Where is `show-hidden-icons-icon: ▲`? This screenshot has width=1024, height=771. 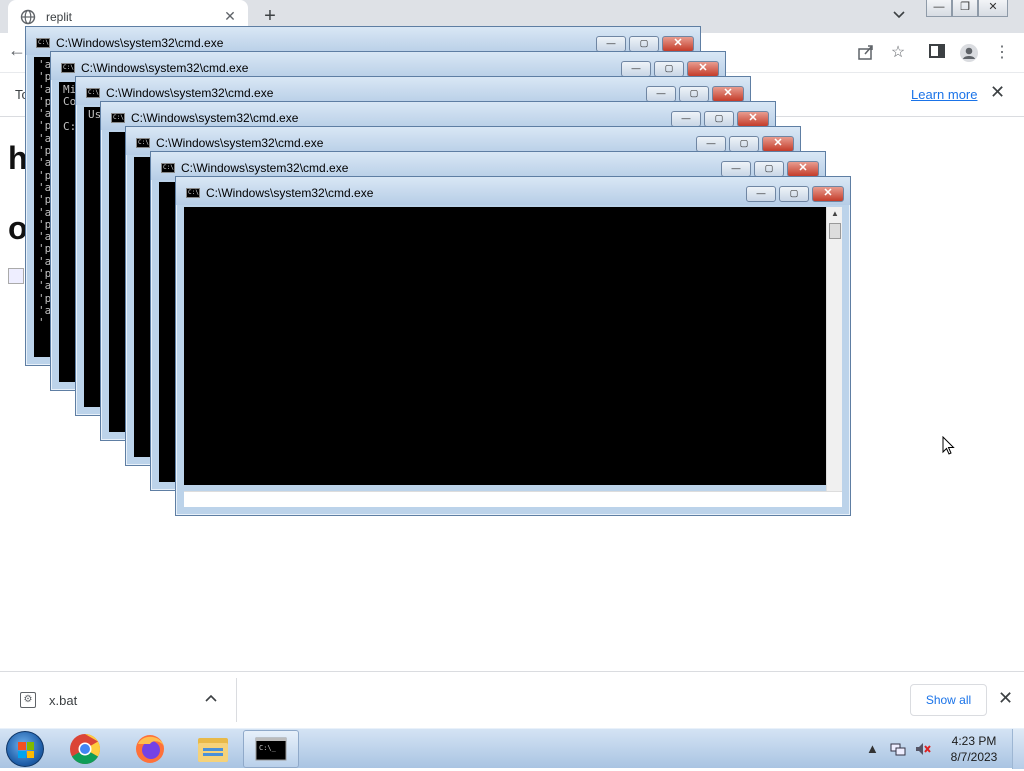 show-hidden-icons-icon: ▲ is located at coordinates (872, 748).